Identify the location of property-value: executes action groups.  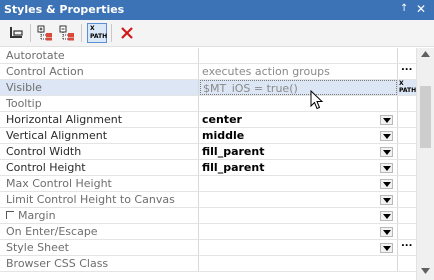
(298, 71).